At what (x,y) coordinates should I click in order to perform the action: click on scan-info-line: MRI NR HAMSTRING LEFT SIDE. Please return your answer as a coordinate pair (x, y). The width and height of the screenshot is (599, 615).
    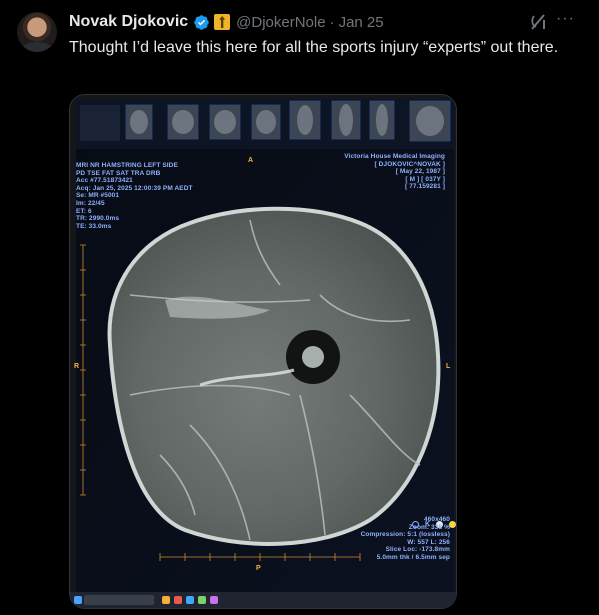
    Looking at the image, I should click on (127, 165).